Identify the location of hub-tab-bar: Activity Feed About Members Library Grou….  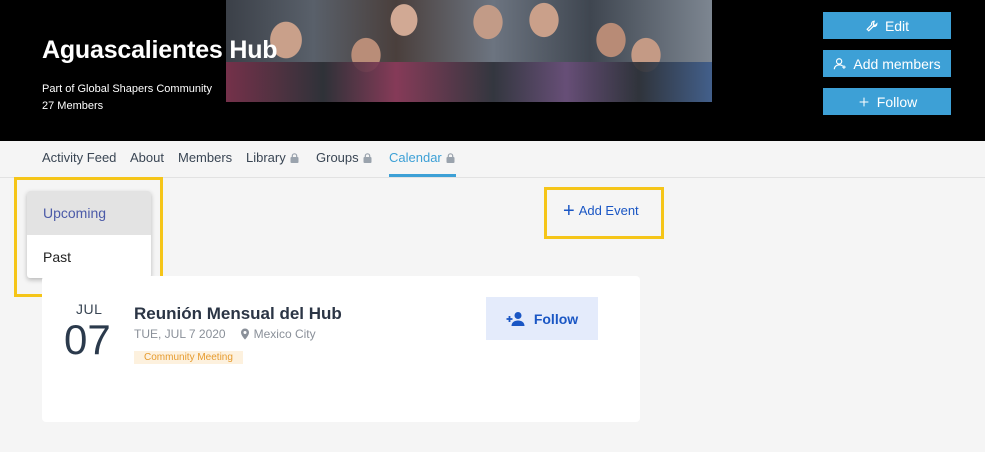
(492, 159).